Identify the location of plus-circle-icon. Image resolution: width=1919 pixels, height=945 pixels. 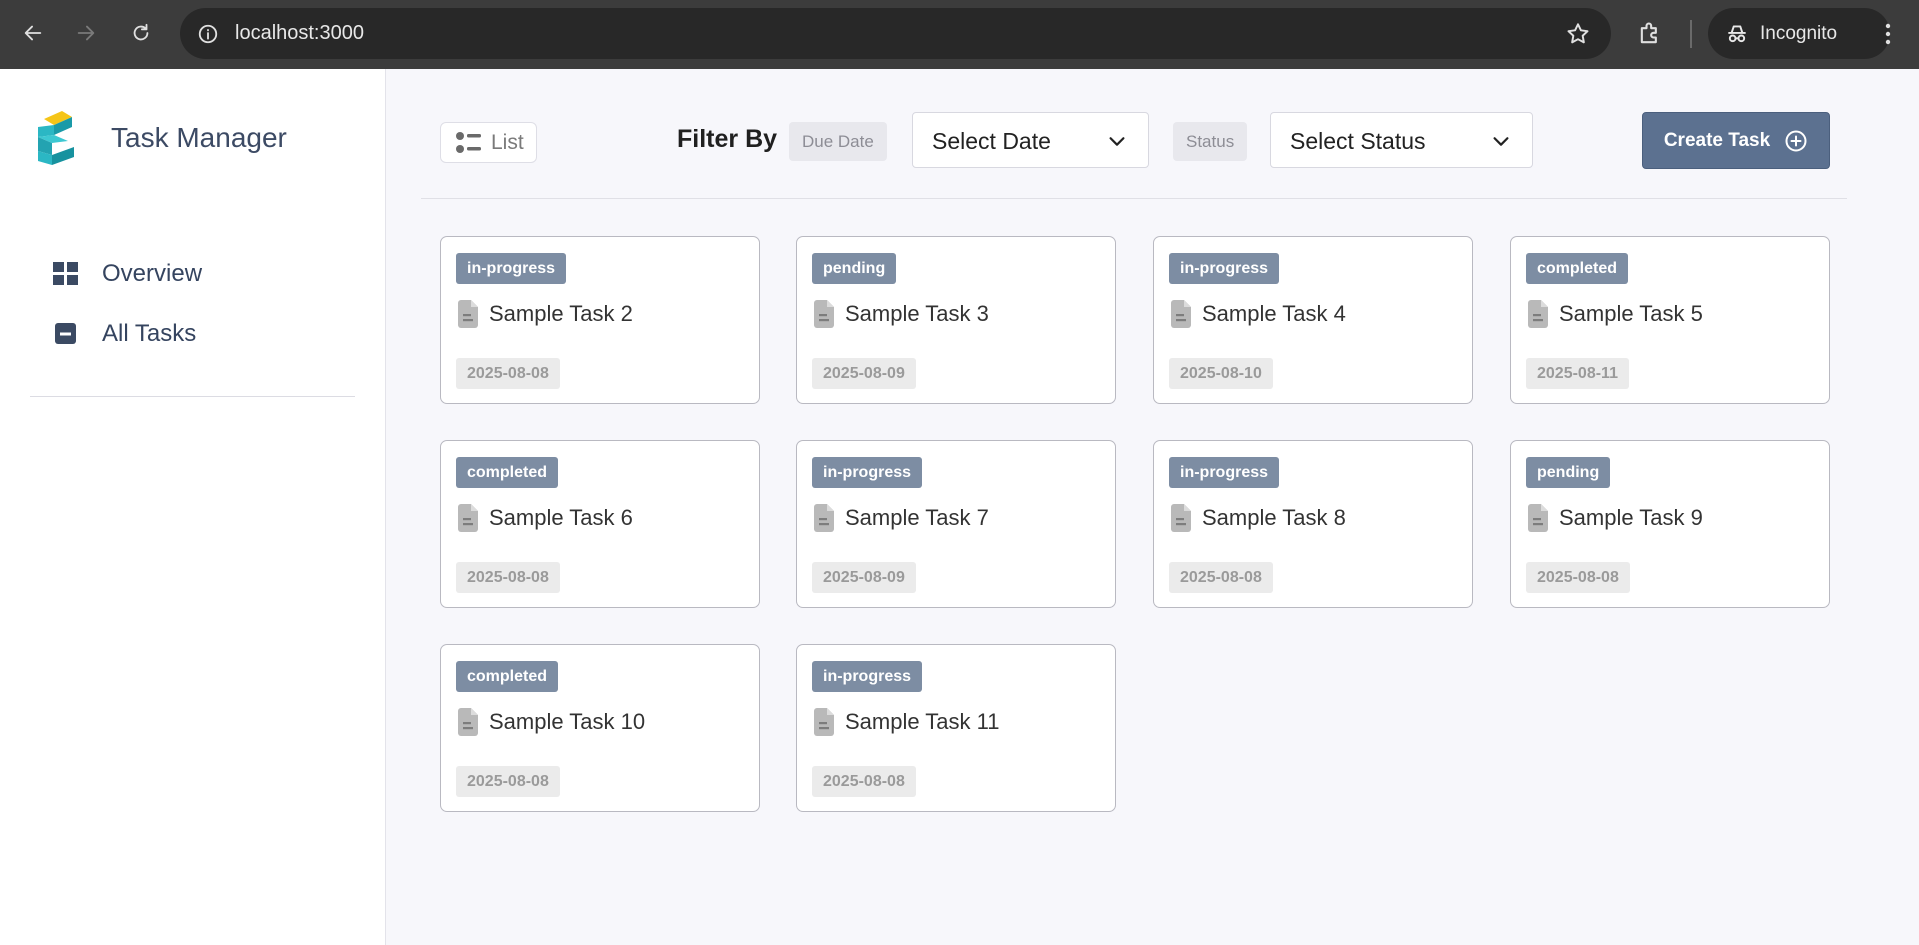
(1796, 140).